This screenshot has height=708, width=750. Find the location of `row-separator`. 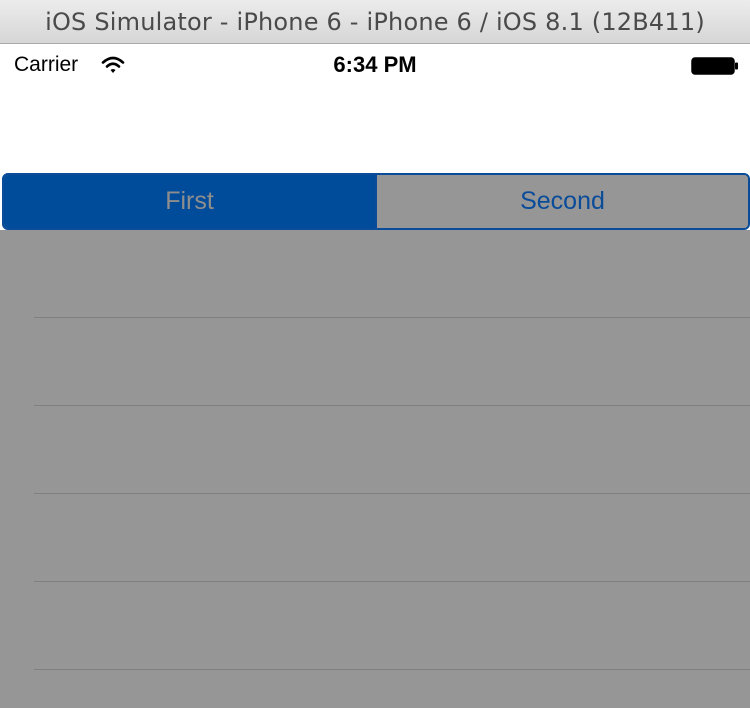

row-separator is located at coordinates (392, 669).